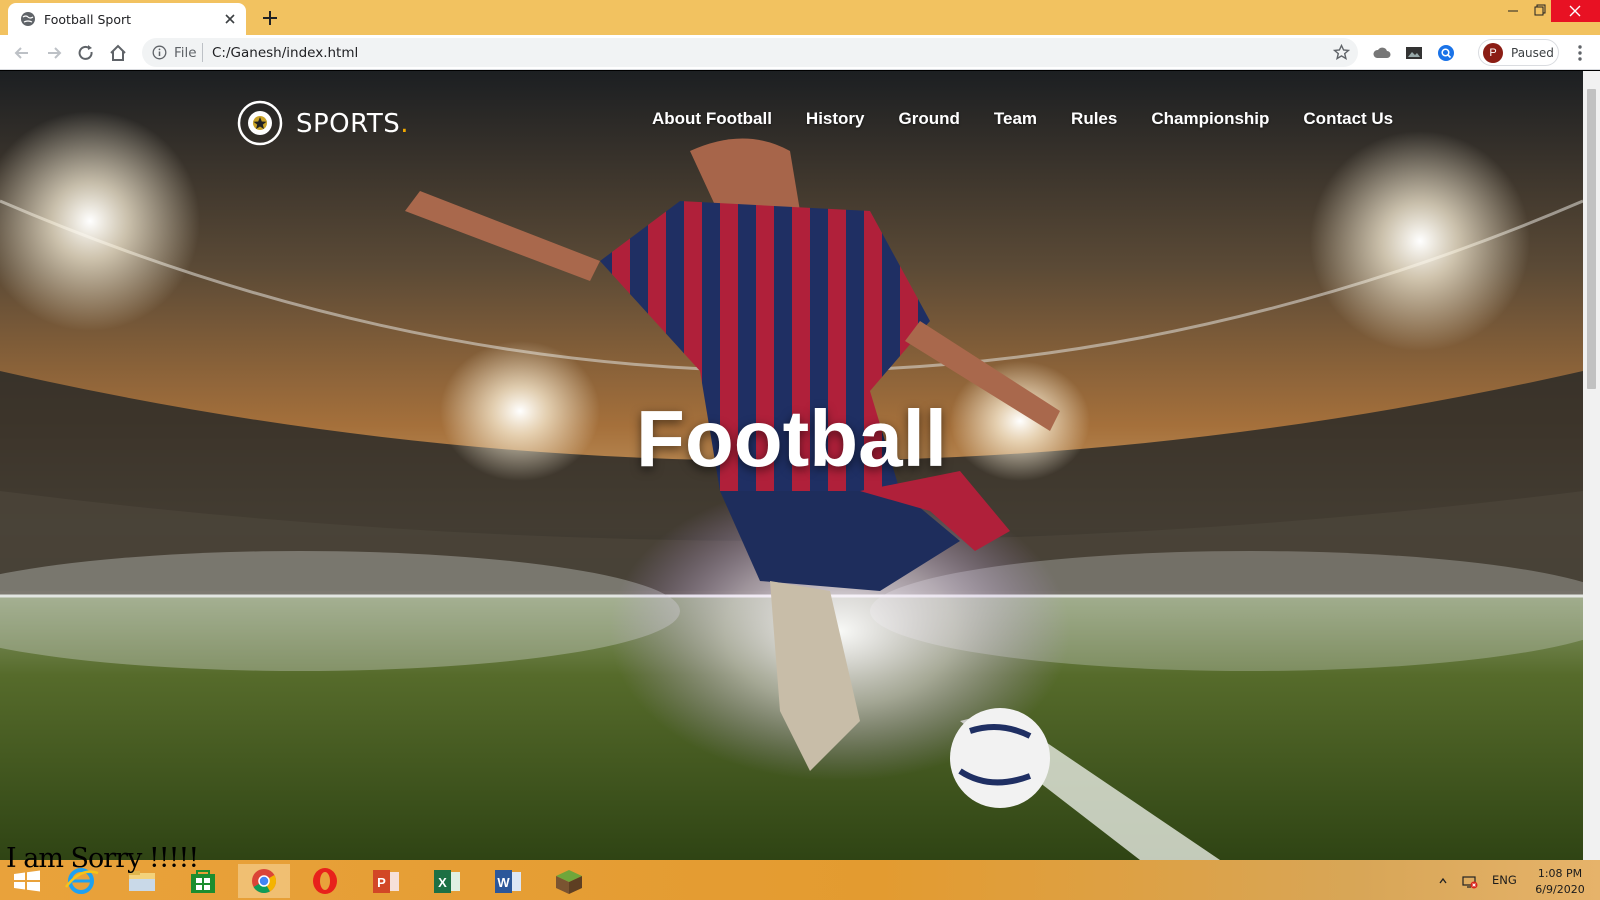  Describe the element at coordinates (1470, 882) in the screenshot. I see `network-icon` at that location.